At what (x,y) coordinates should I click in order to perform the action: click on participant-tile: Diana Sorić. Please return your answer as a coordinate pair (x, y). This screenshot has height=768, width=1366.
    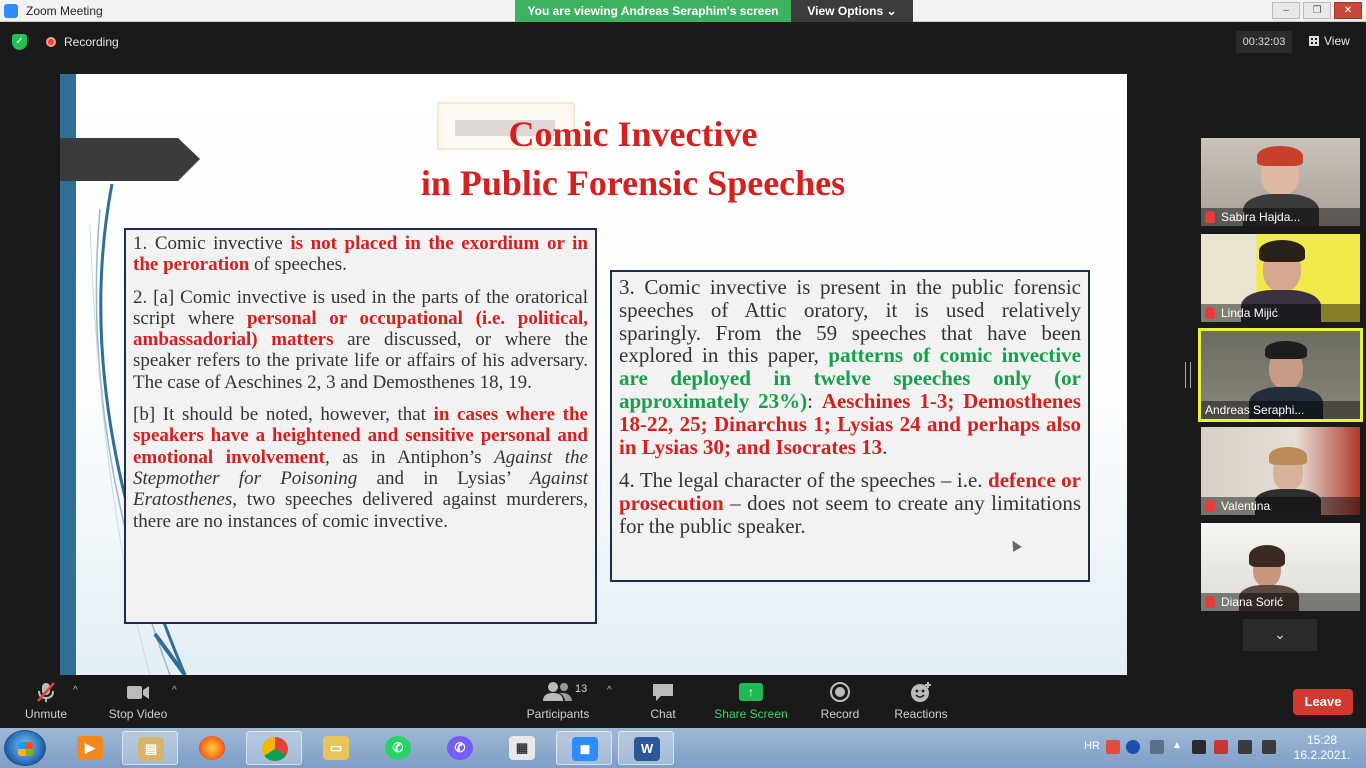
    Looking at the image, I should click on (1280, 567).